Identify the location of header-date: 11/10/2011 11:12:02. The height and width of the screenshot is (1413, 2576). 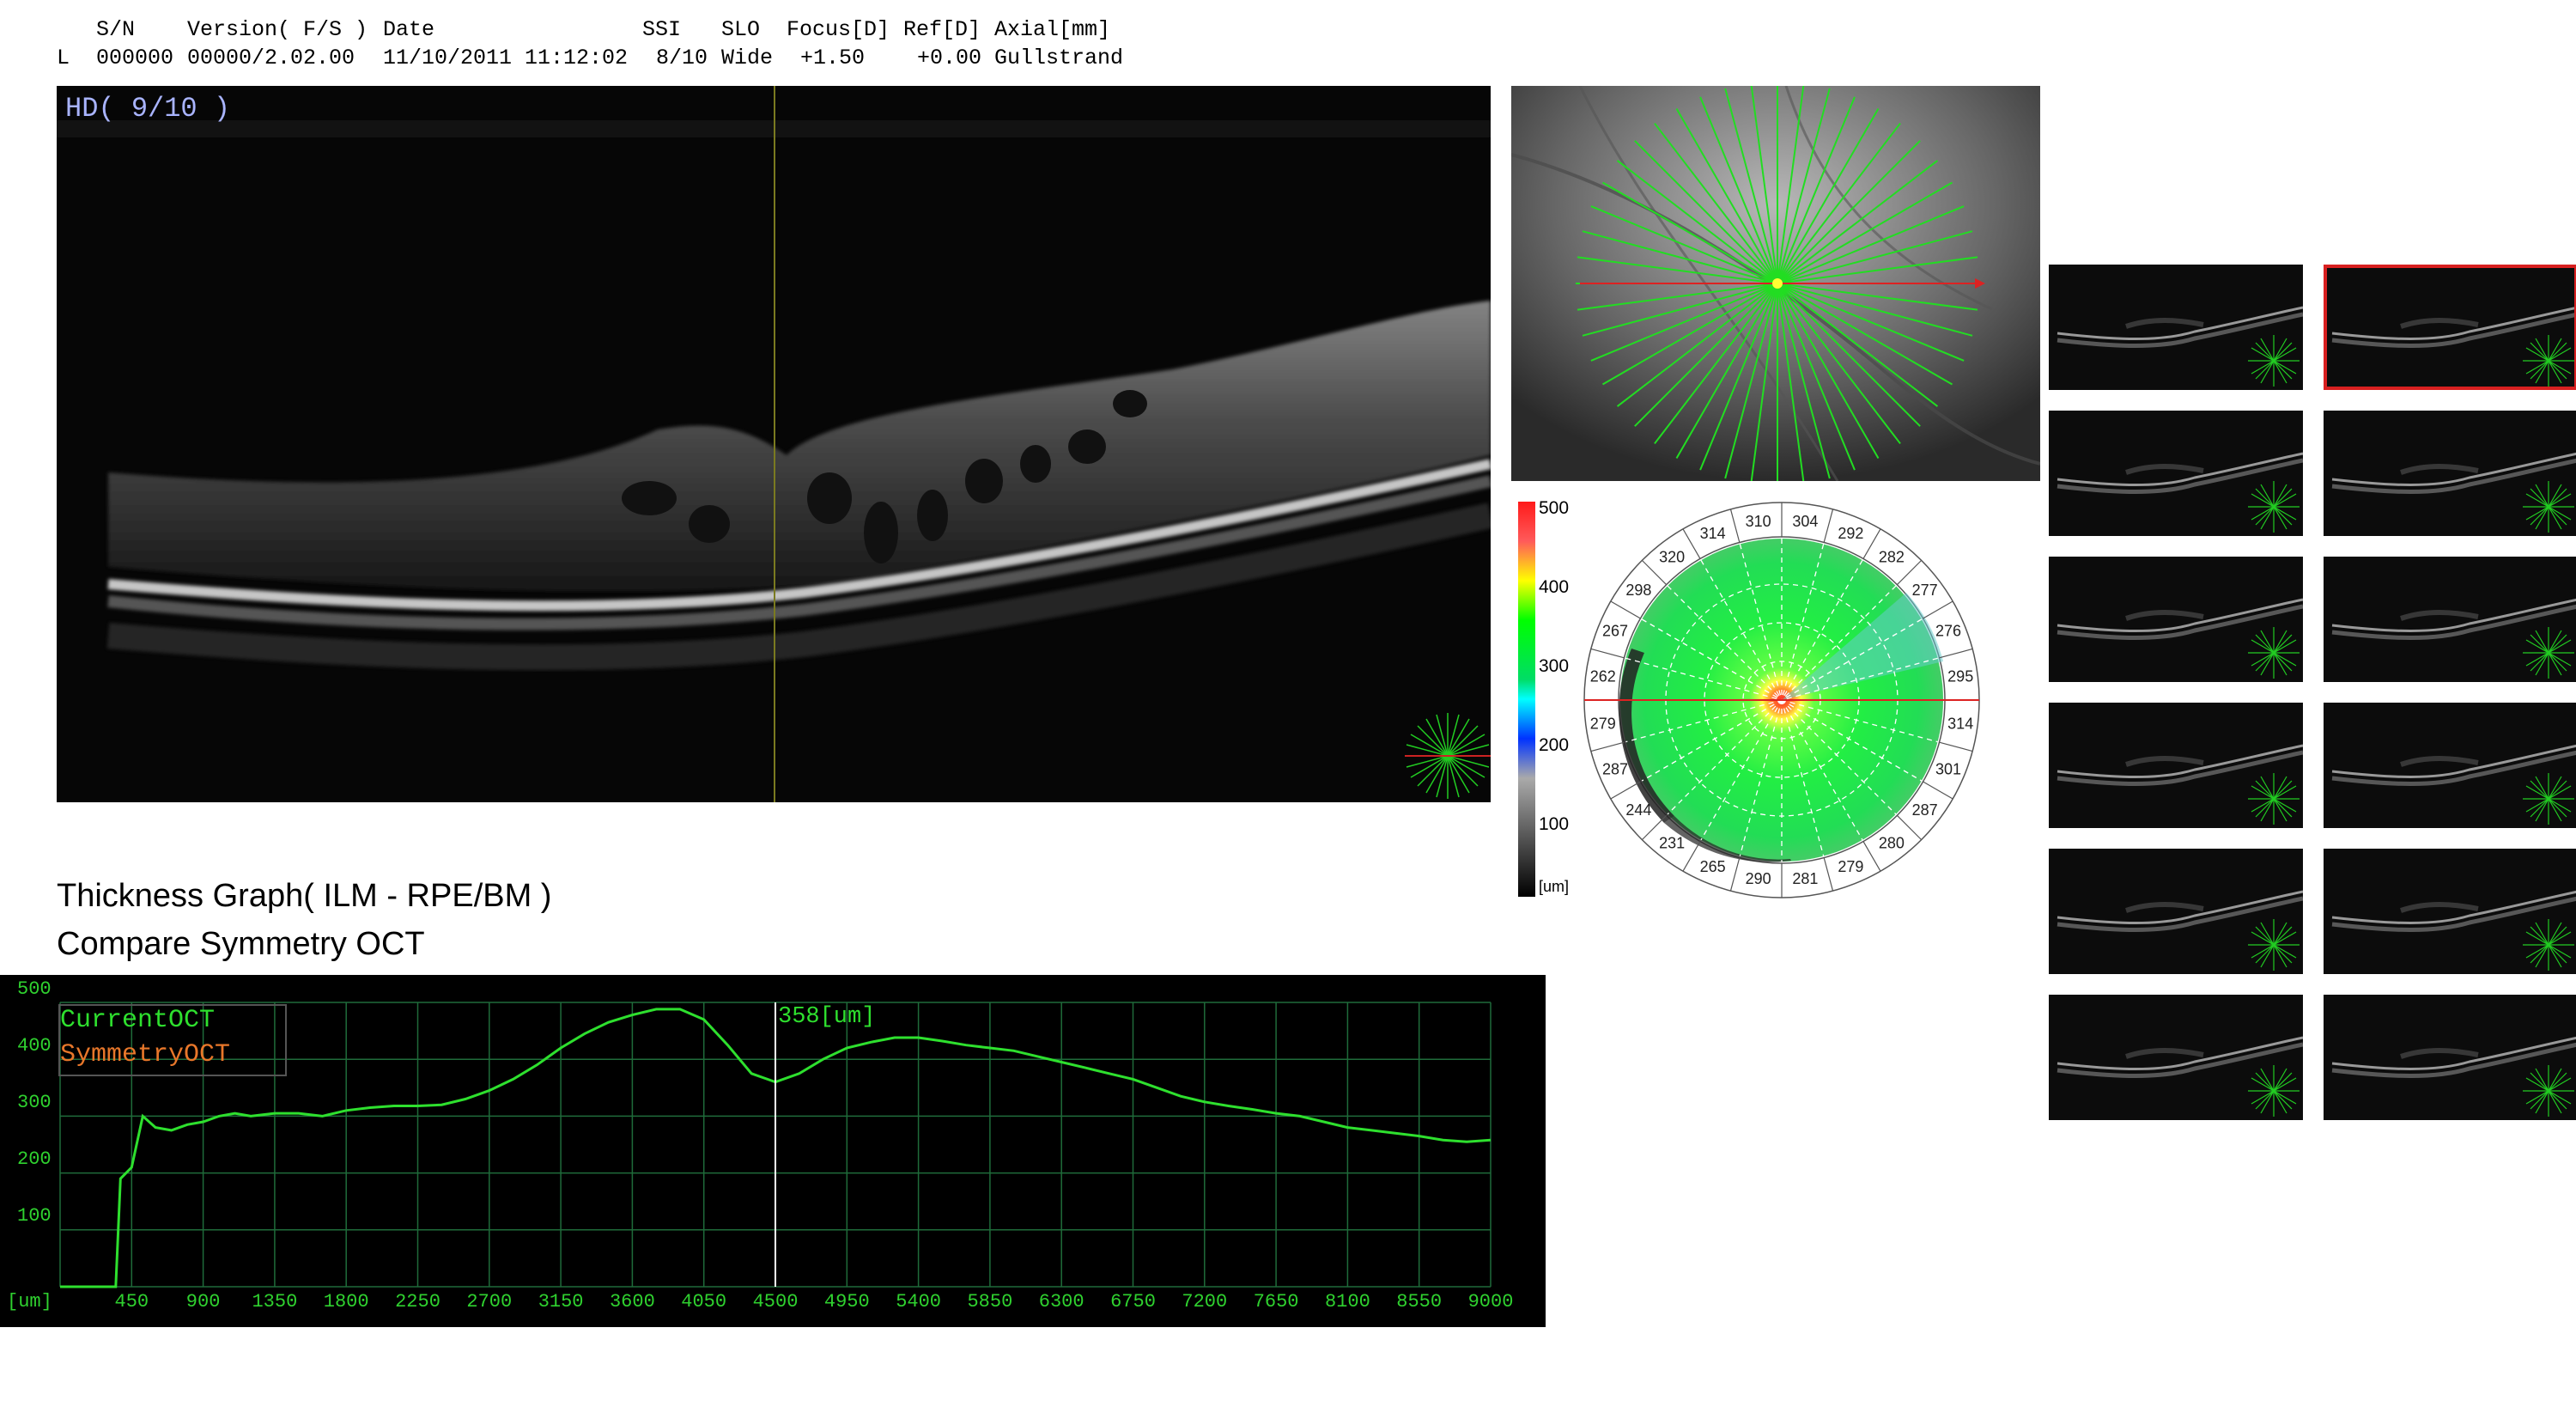
(506, 58).